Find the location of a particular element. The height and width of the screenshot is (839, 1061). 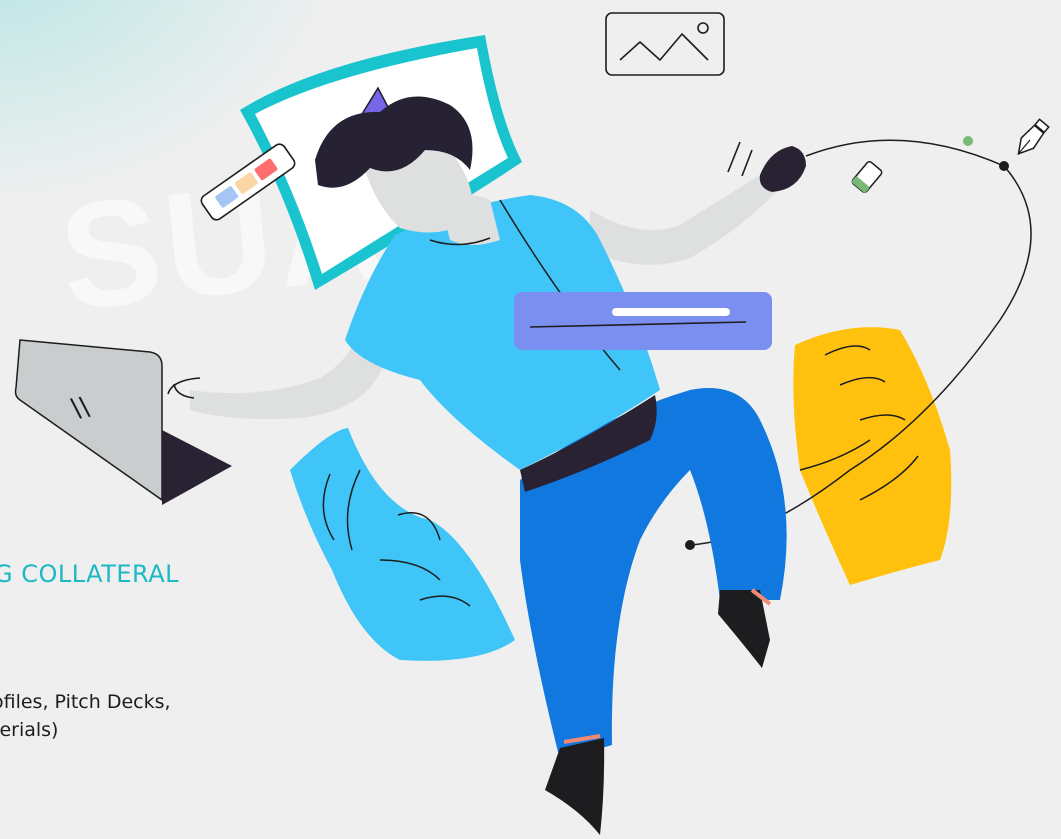

pen-nib-icon is located at coordinates (1033, 136).